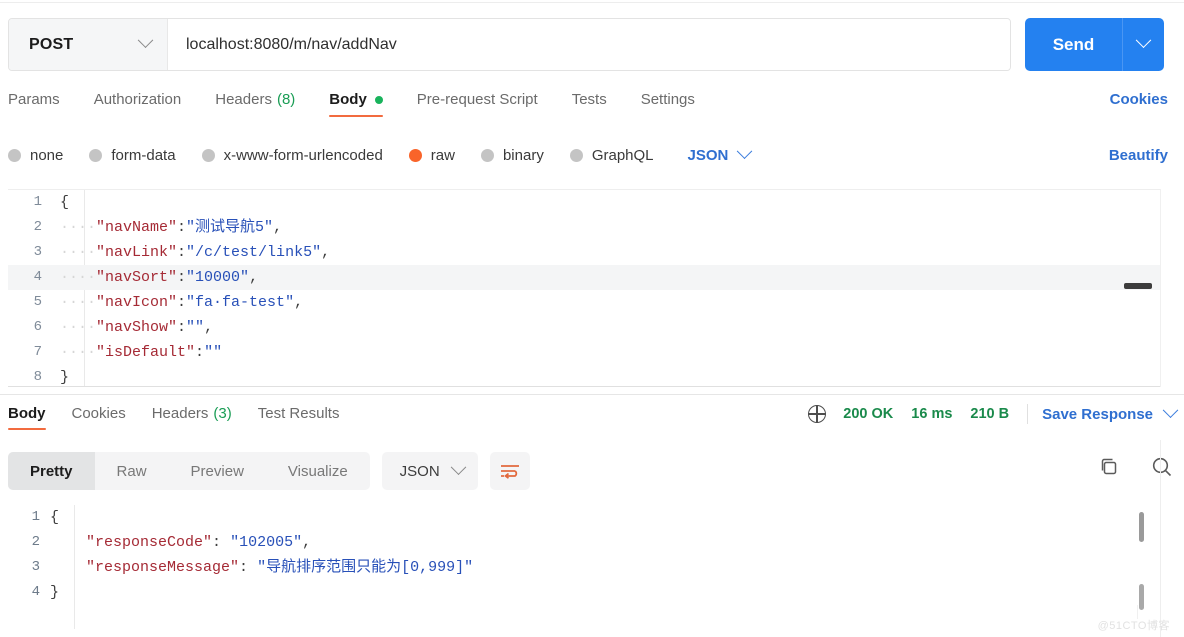 The image size is (1184, 637). What do you see at coordinates (65, 377) in the screenshot?
I see `json-brace: }` at bounding box center [65, 377].